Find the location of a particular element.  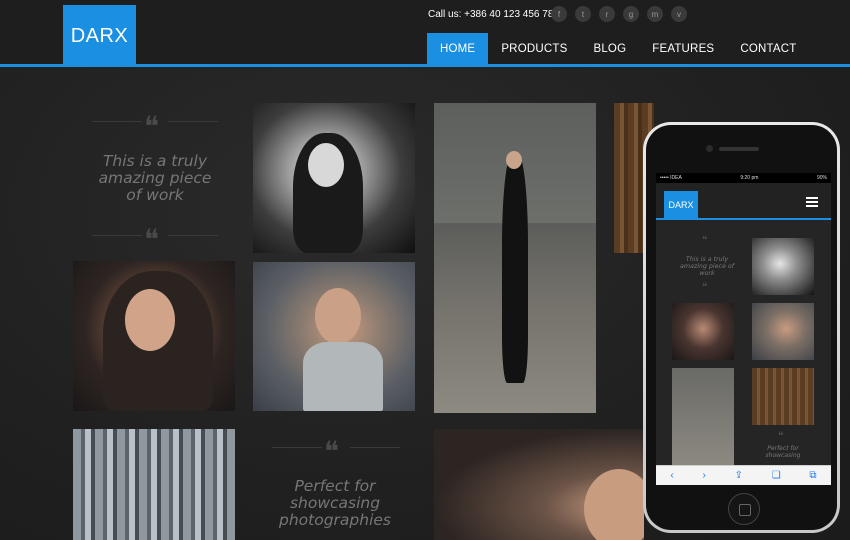

share-icon: ⇪ is located at coordinates (739, 475).